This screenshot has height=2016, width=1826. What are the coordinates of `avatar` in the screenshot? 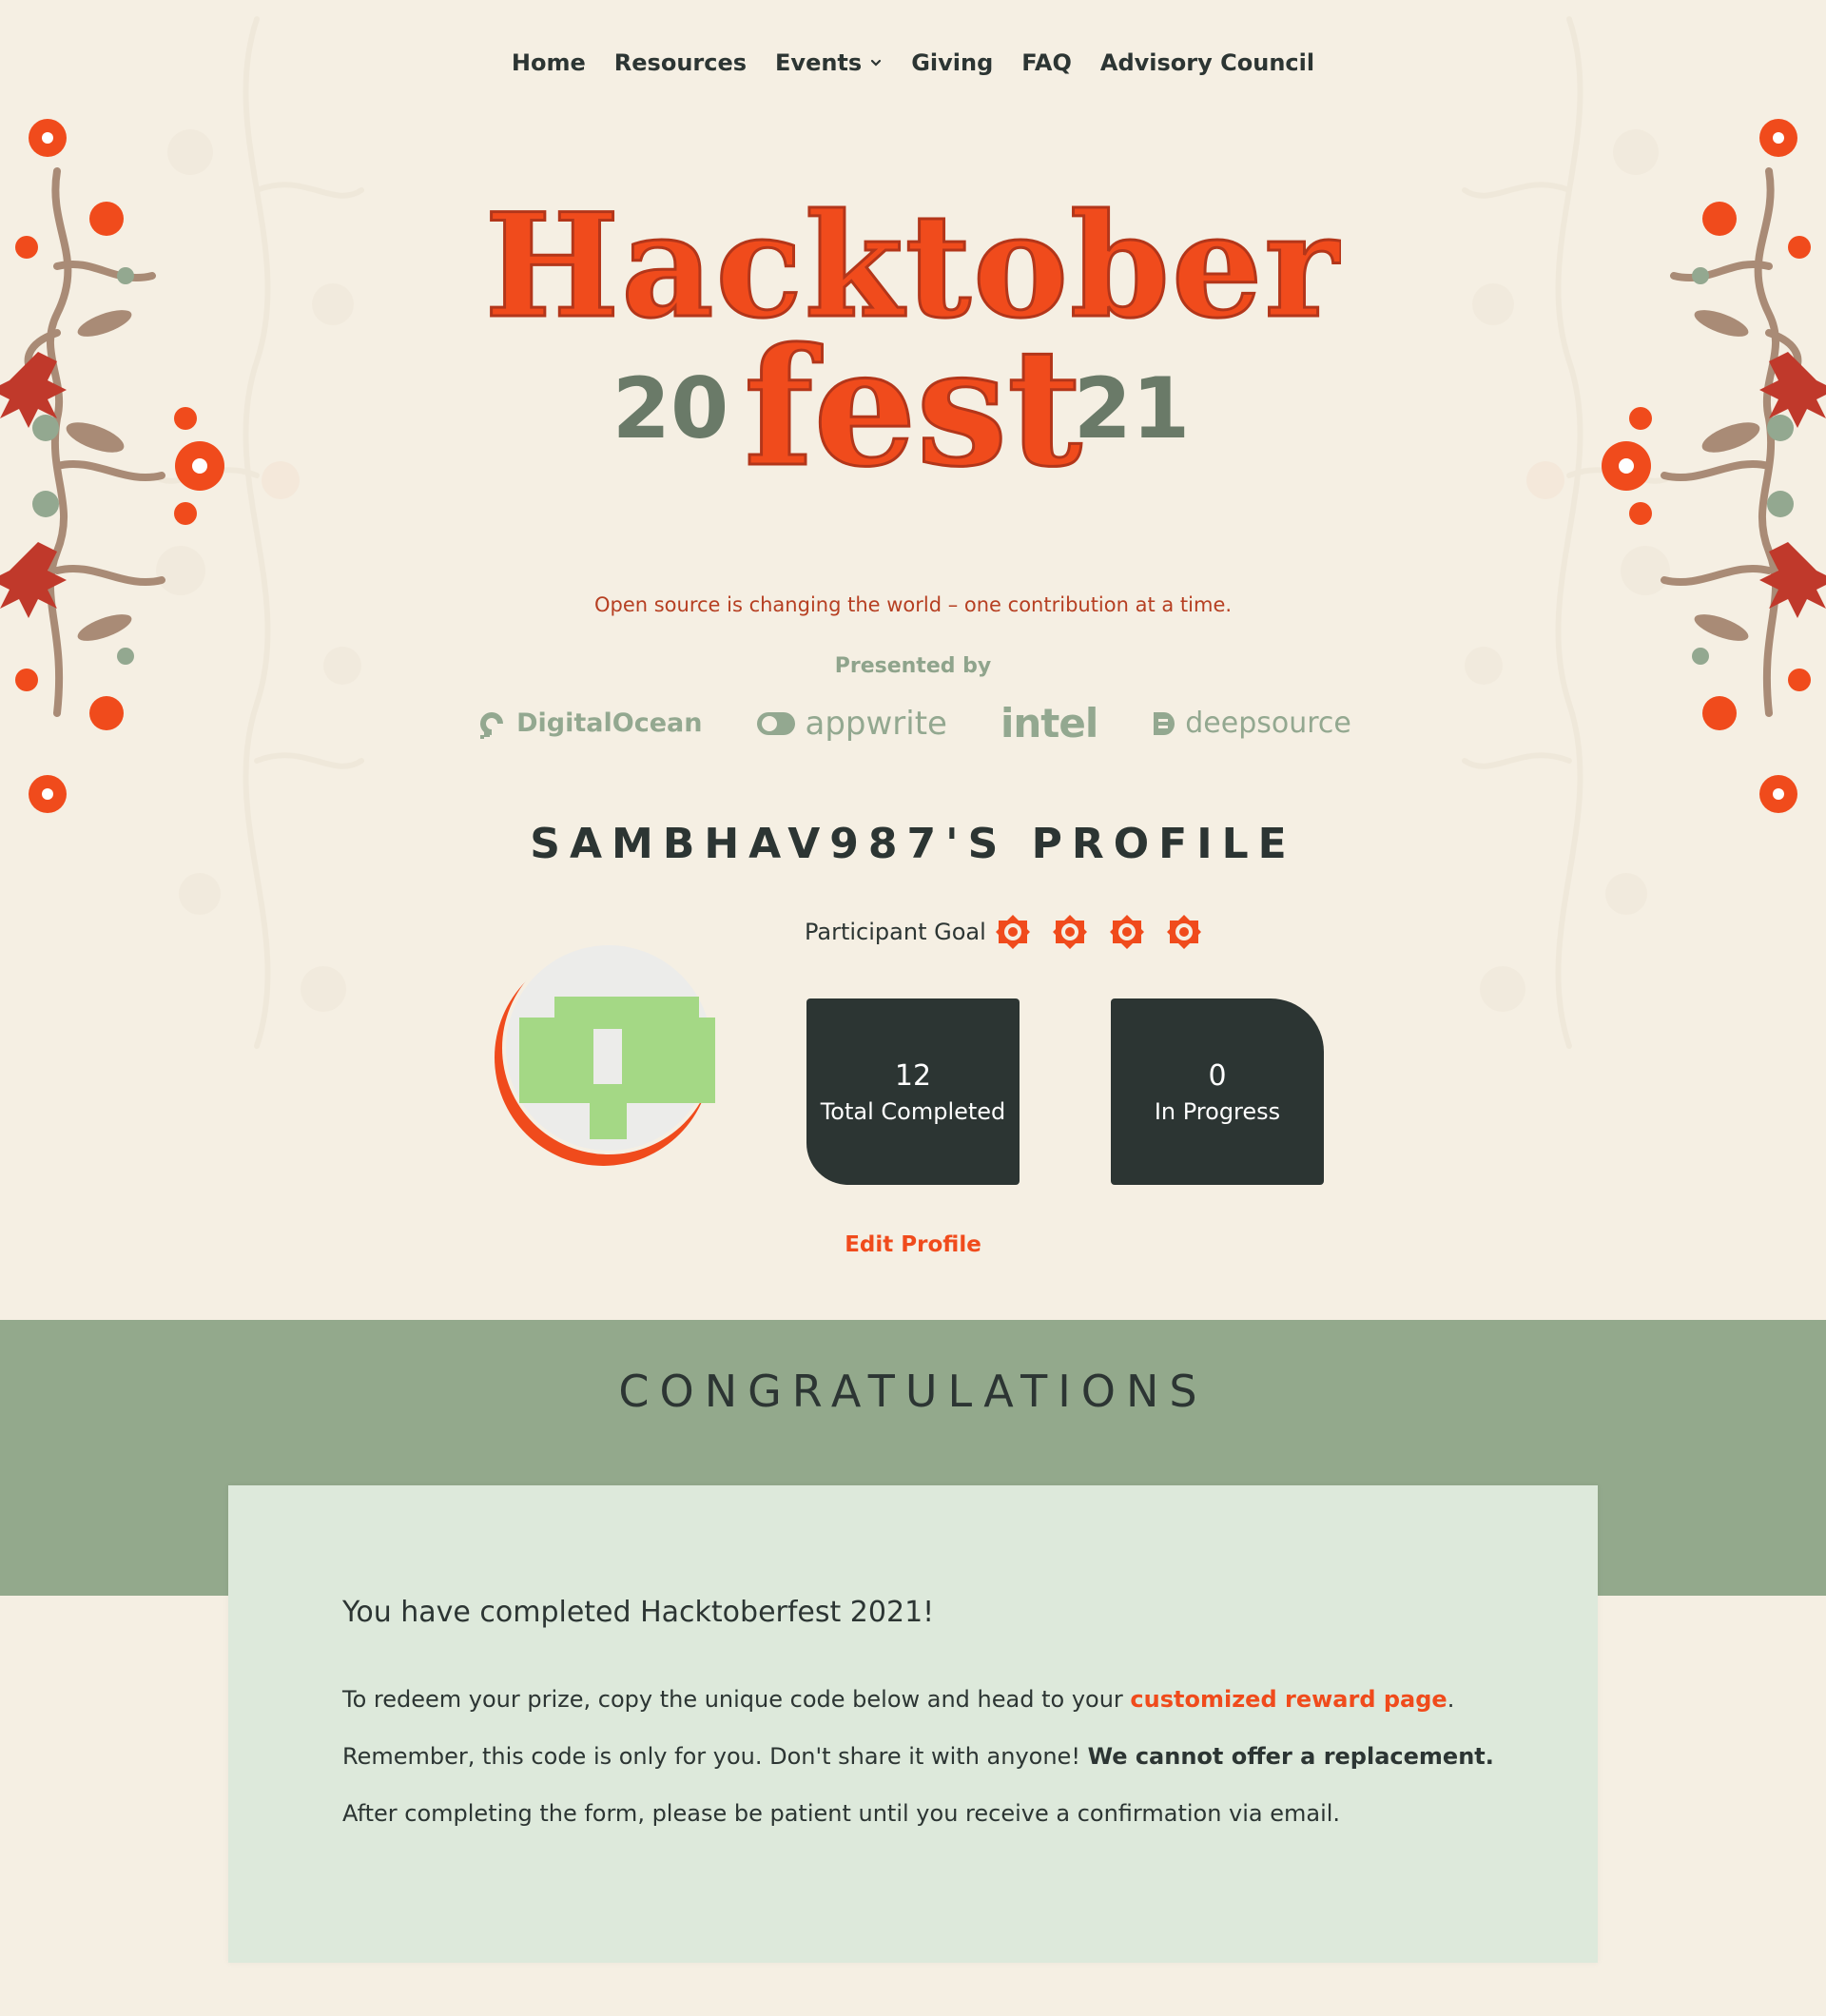 It's located at (605, 1053).